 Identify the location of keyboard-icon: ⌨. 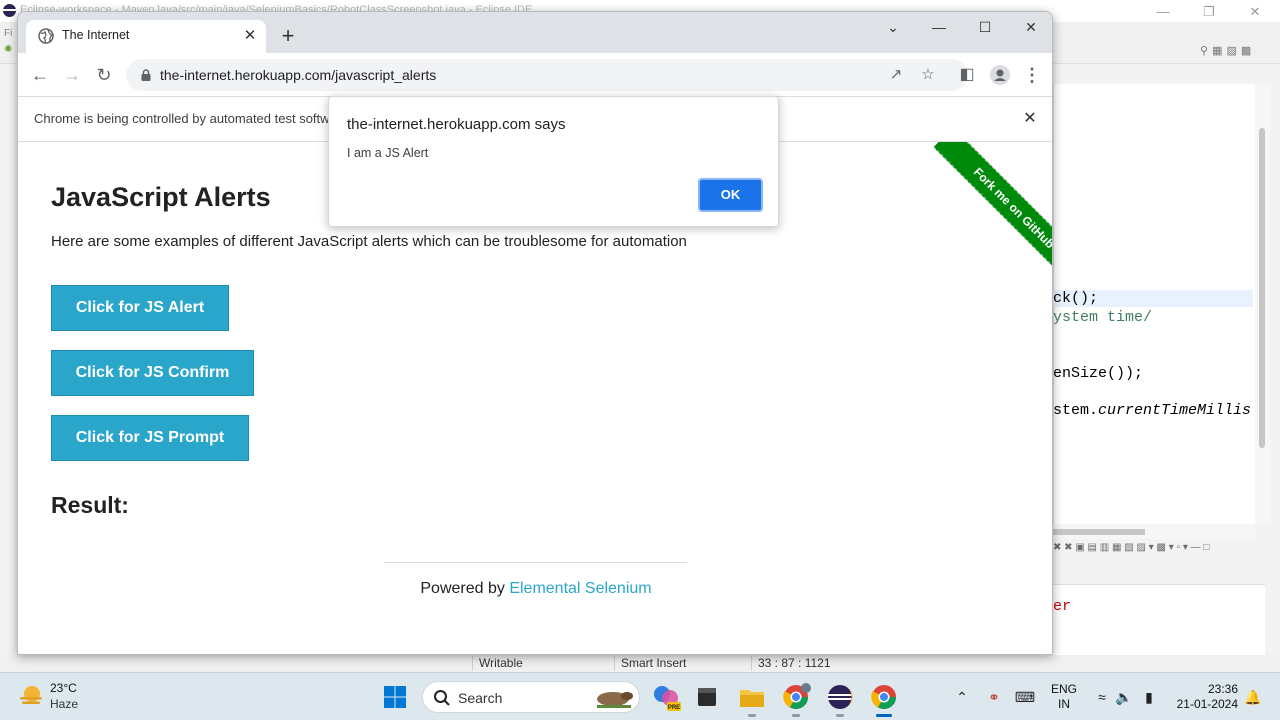
(1025, 697).